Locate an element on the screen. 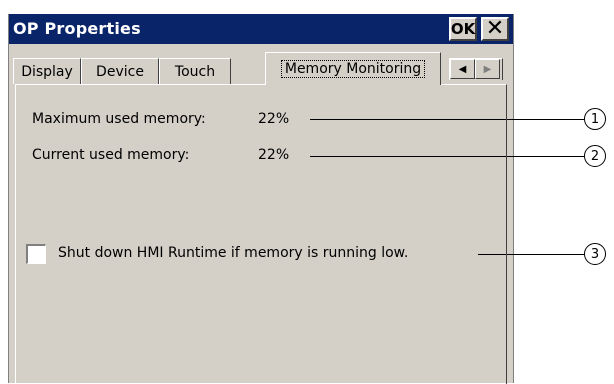 Image resolution: width=614 pixels, height=384 pixels. tab-label: Memory Monitoring is located at coordinates (353, 69).